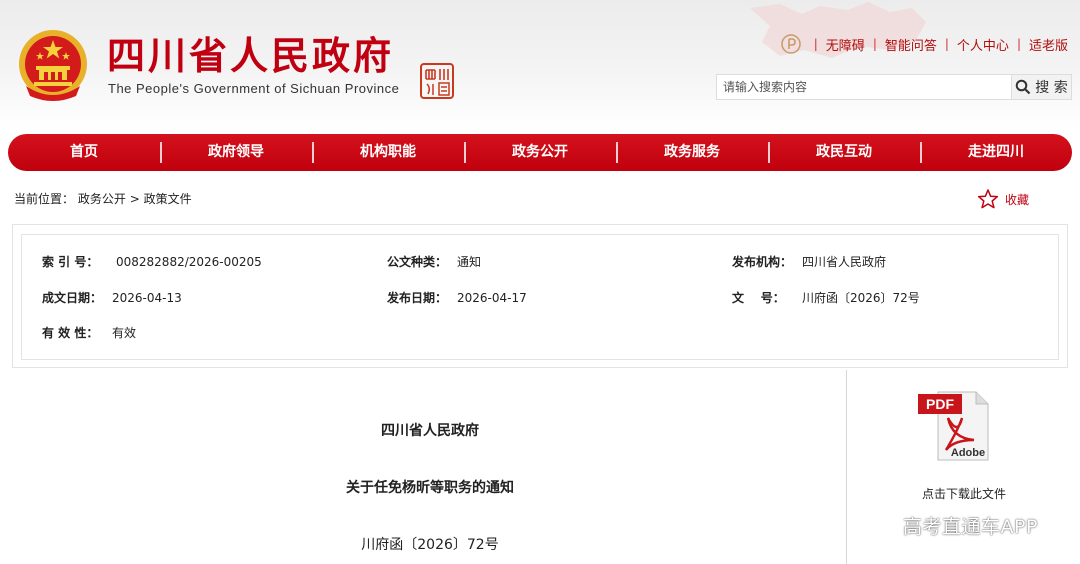  What do you see at coordinates (112, 298) in the screenshot?
I see `info-written-date: 成文日期： 2026-04-13` at bounding box center [112, 298].